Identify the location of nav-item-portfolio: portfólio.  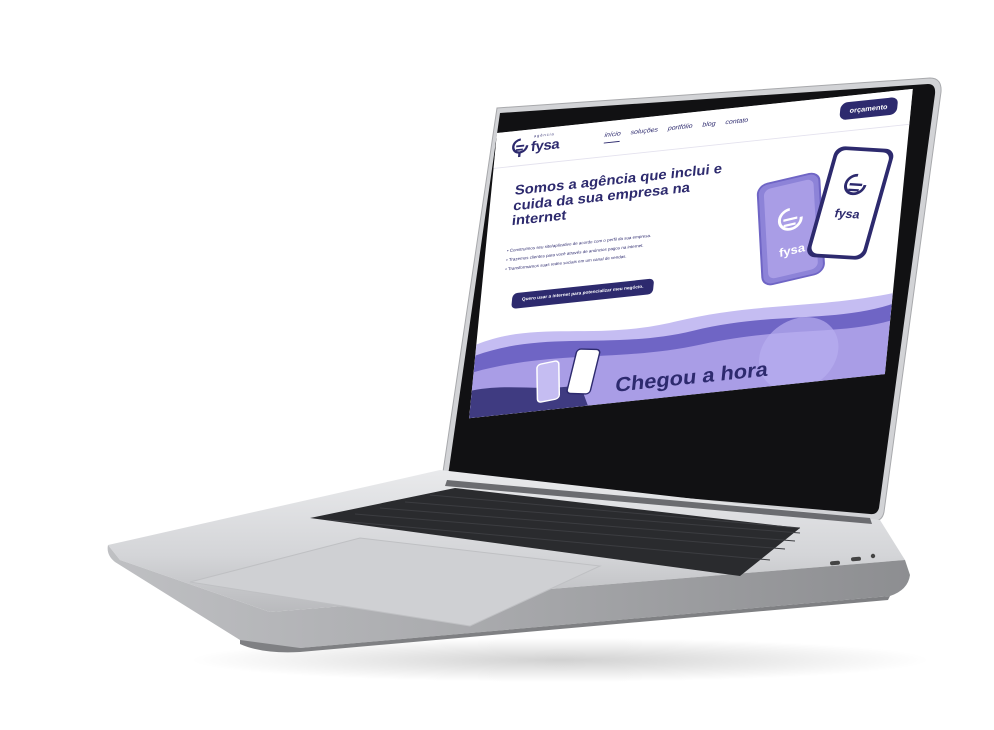
(680, 130).